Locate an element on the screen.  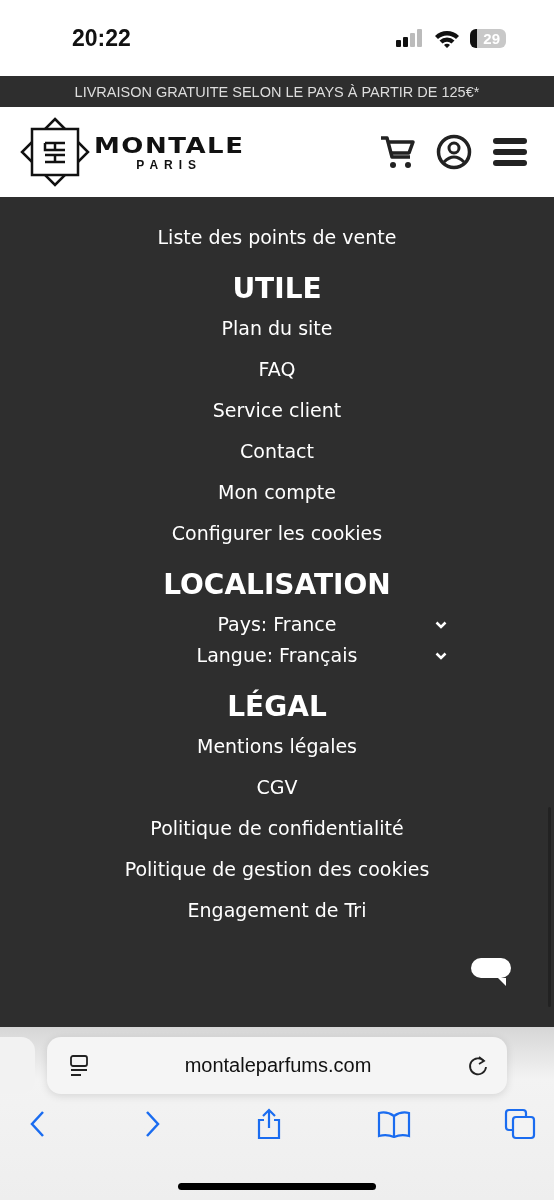
footer-link: Configurer les cookies is located at coordinates (277, 533).